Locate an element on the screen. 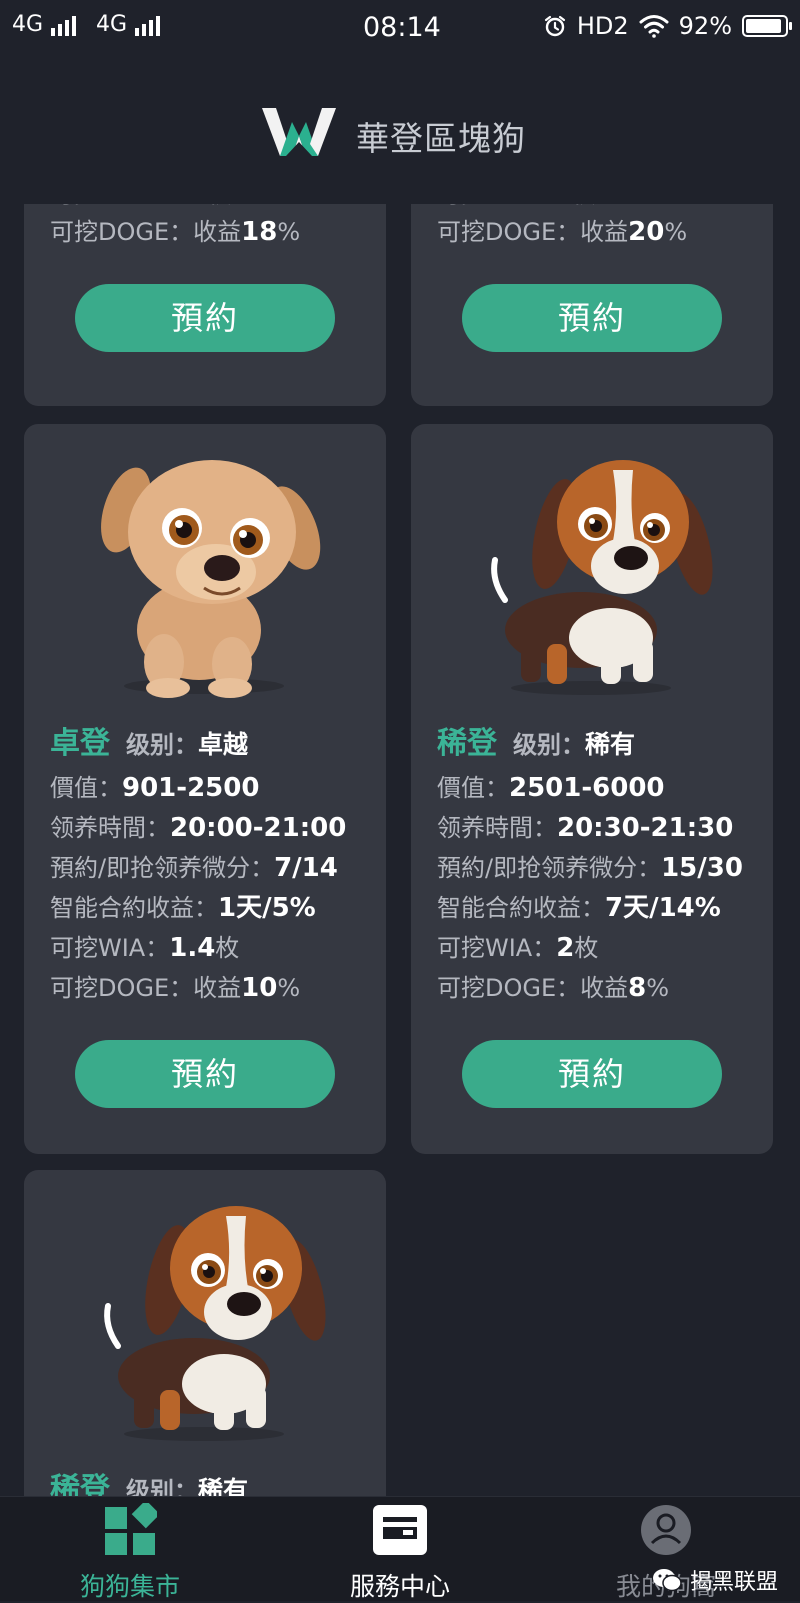 This screenshot has width=800, height=1603. contract-row: 智能合約收益：7天/14% is located at coordinates (602, 908).